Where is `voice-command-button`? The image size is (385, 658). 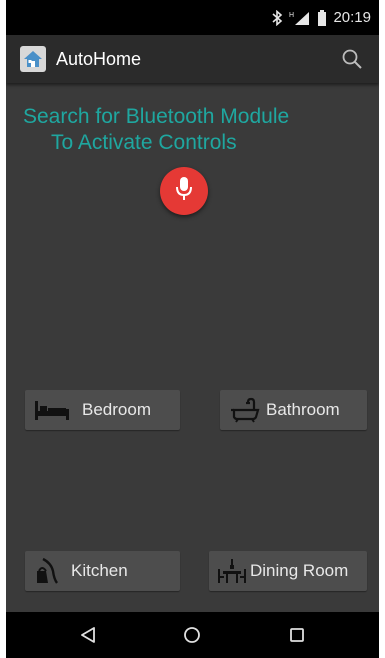
voice-command-button is located at coordinates (184, 191).